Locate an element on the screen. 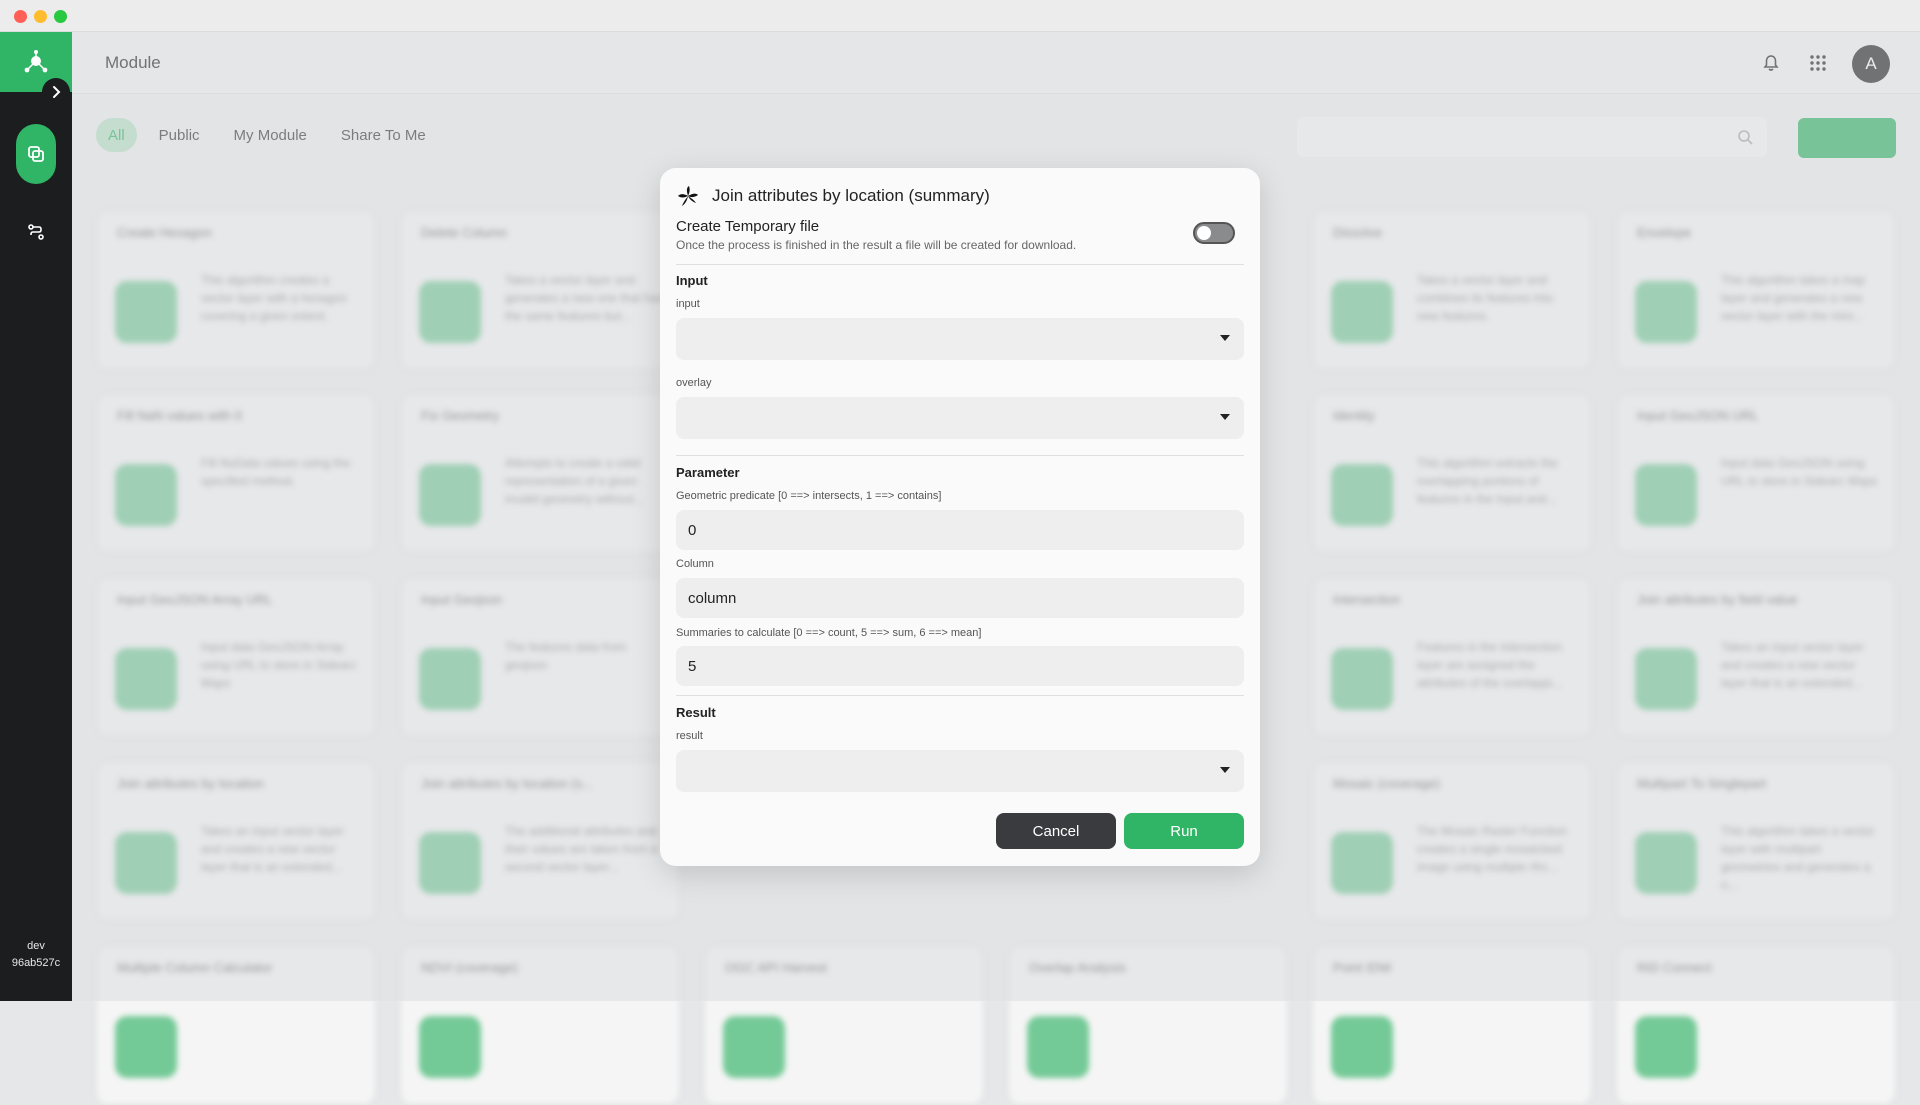 The image size is (1920, 1105). dialog-title: Join attributes by location (summary) is located at coordinates (851, 195).